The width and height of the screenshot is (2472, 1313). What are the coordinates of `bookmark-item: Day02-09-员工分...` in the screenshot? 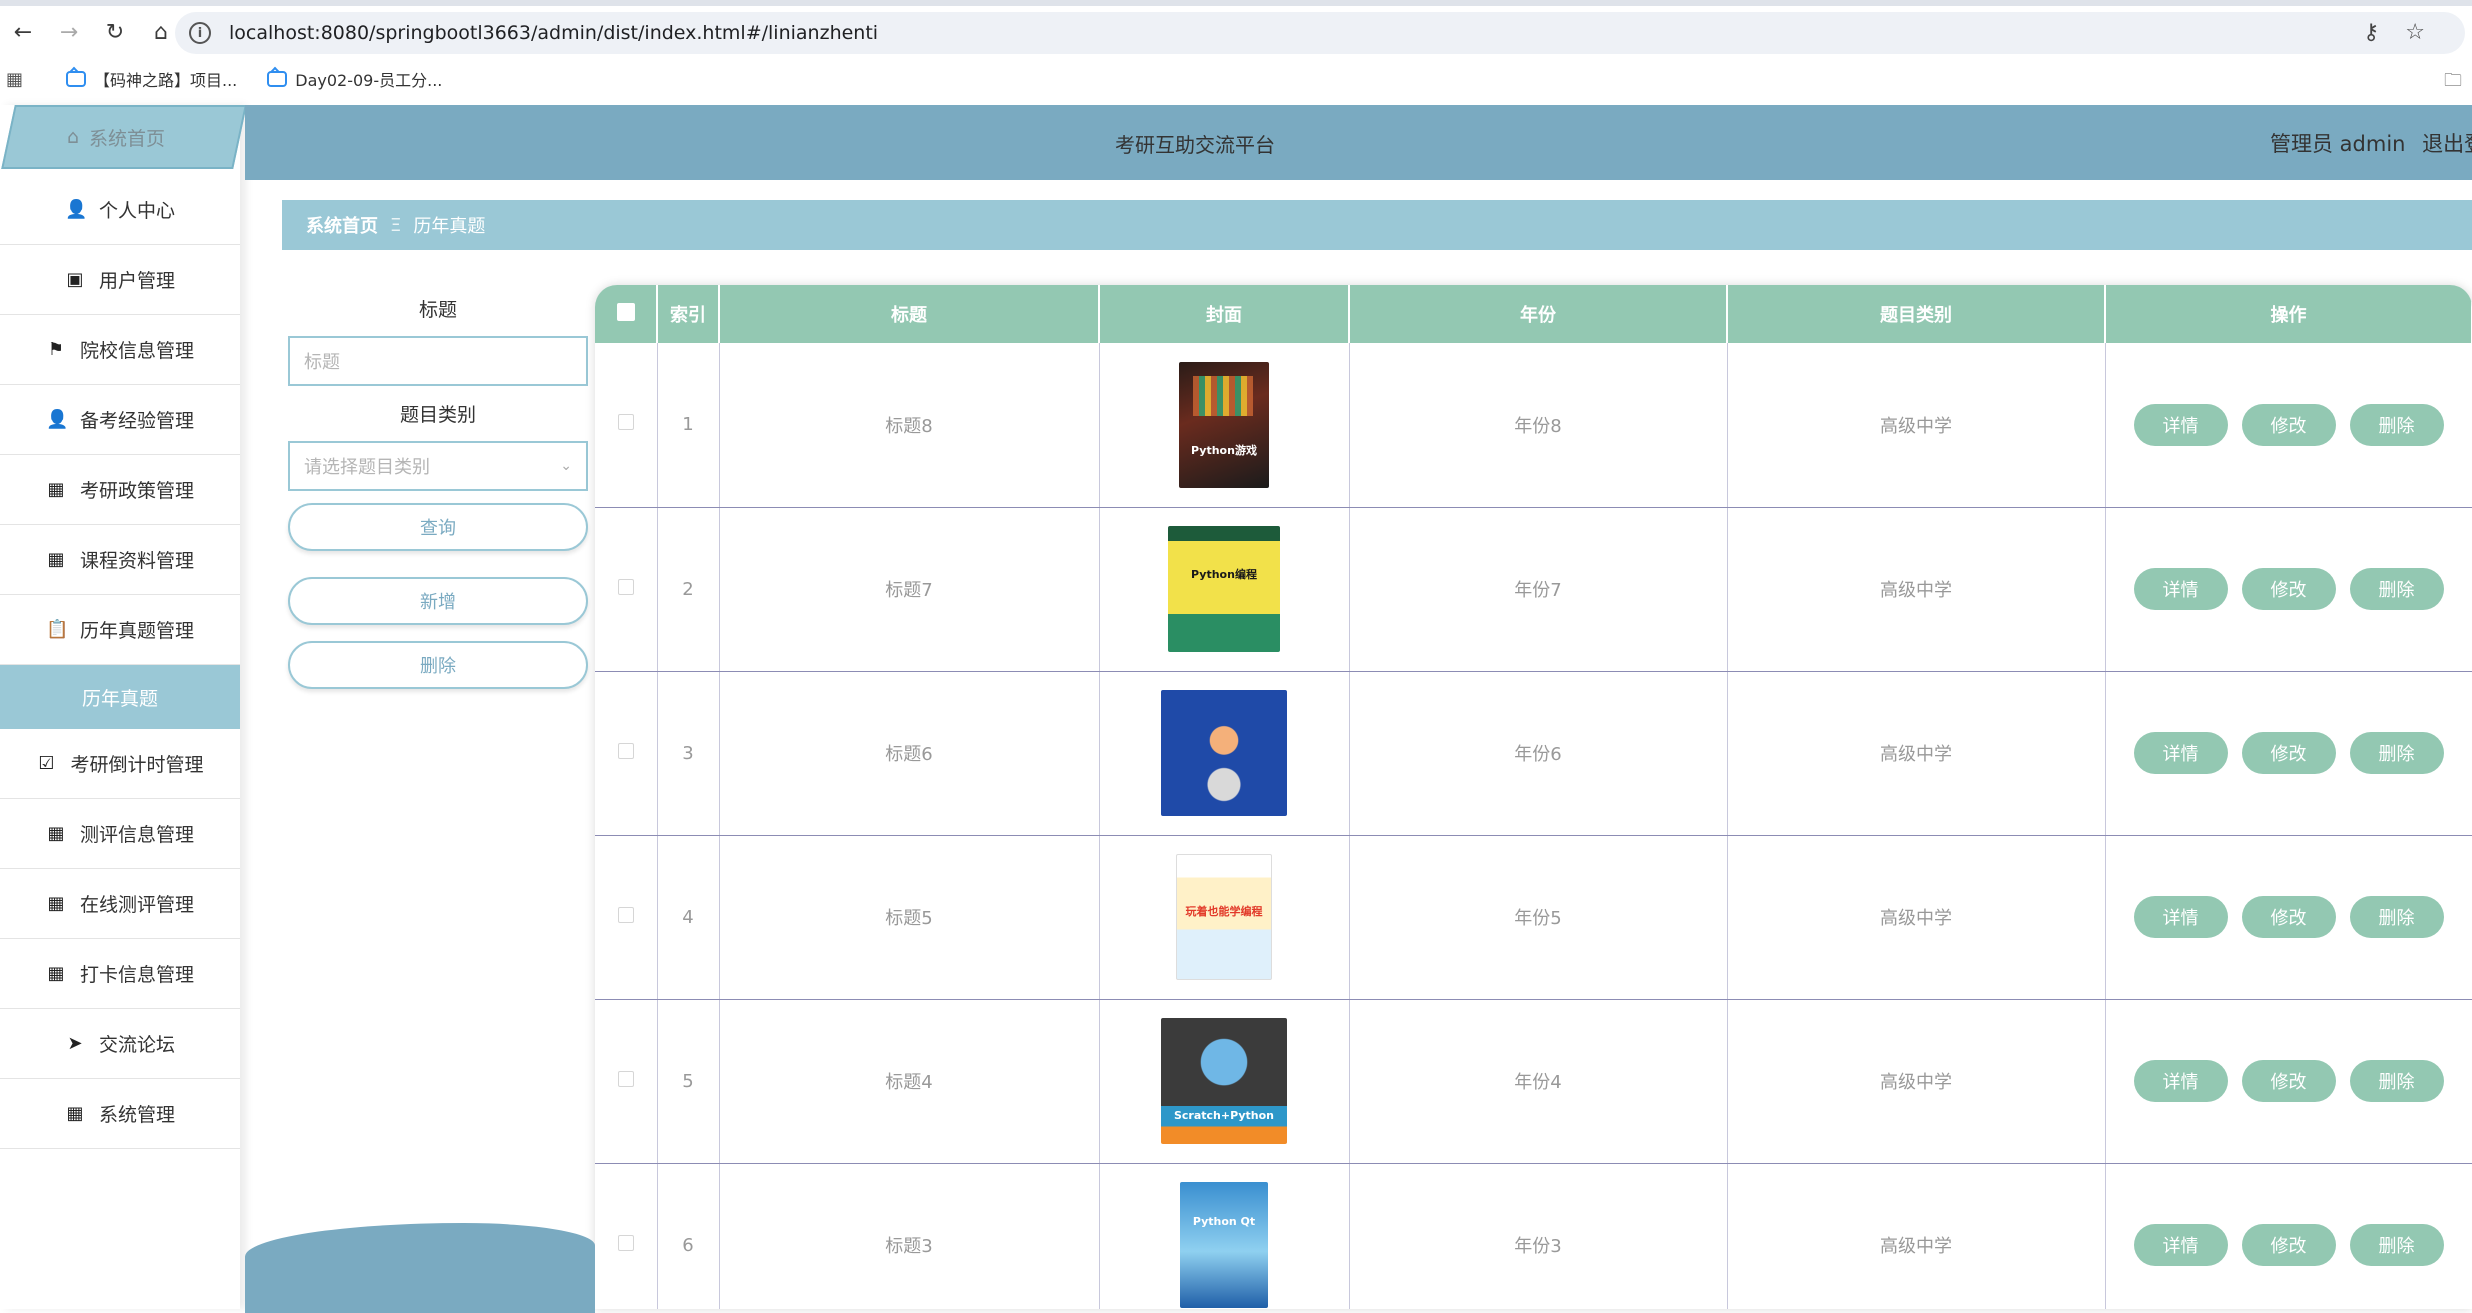 It's located at (354, 79).